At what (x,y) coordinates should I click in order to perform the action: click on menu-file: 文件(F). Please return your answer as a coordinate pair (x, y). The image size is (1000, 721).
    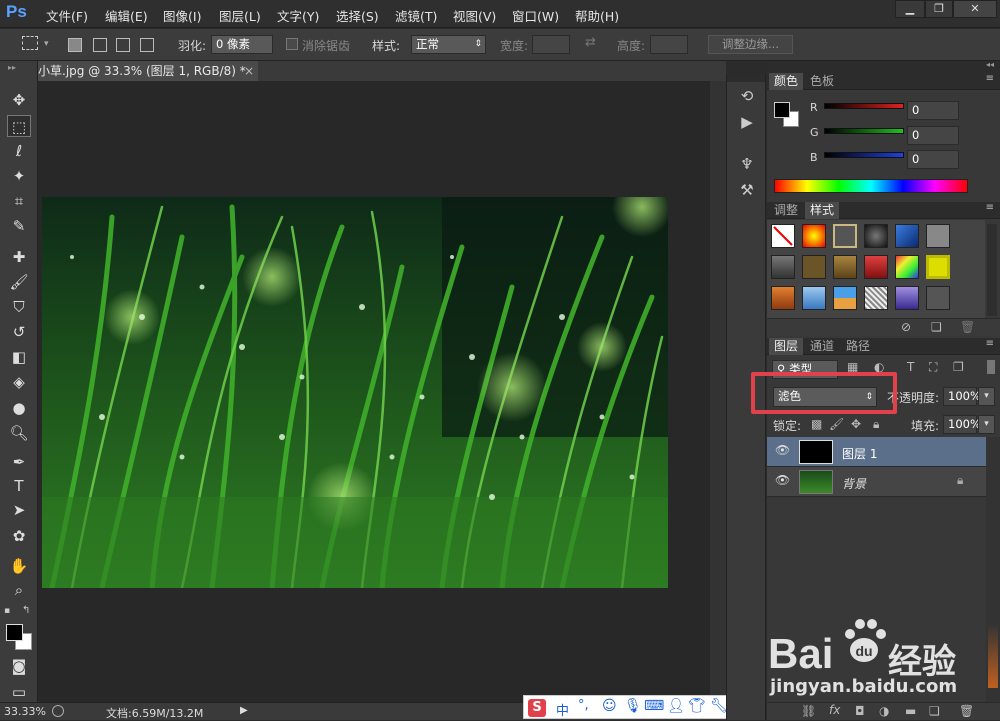
    Looking at the image, I should click on (67, 15).